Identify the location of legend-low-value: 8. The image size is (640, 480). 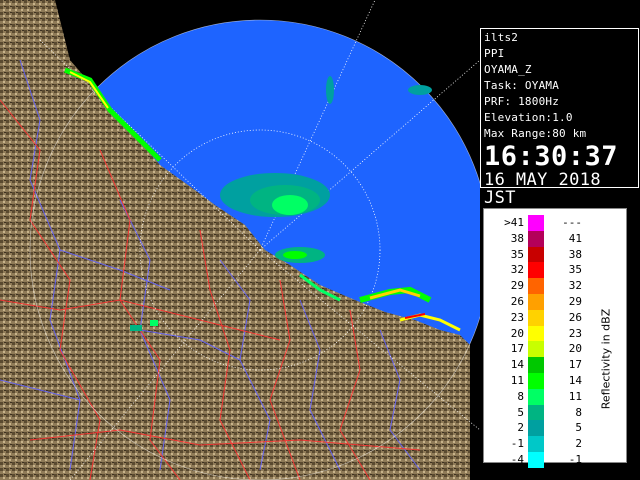
(520, 396).